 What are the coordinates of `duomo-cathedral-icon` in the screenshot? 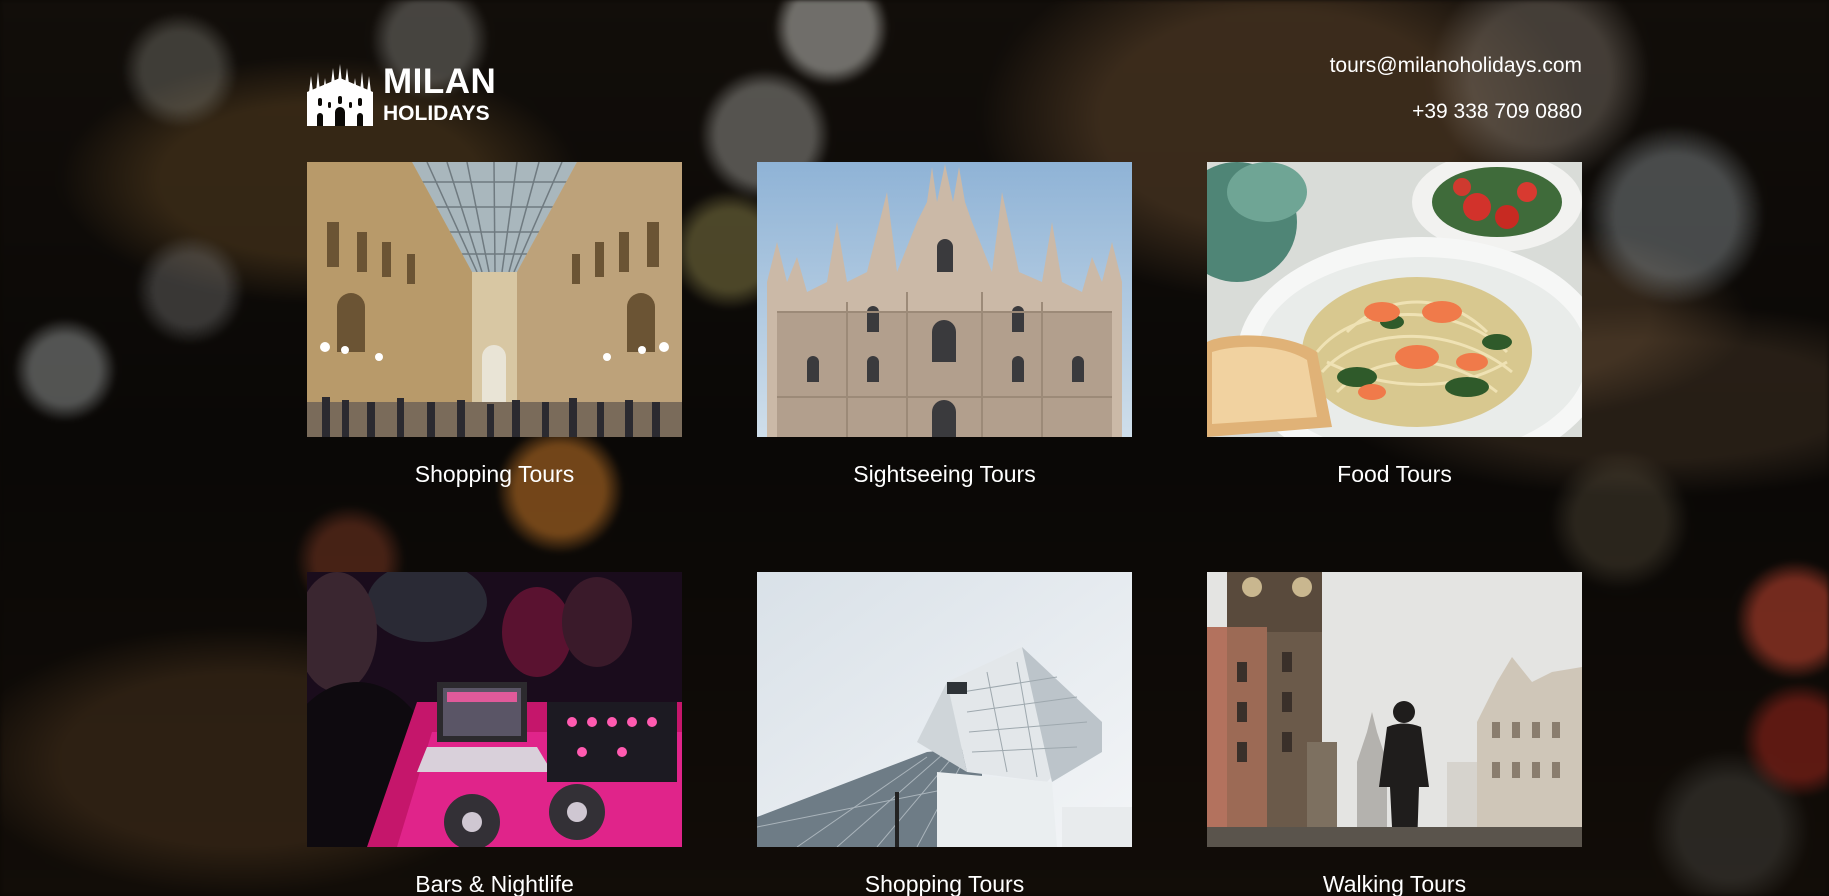 It's located at (340, 95).